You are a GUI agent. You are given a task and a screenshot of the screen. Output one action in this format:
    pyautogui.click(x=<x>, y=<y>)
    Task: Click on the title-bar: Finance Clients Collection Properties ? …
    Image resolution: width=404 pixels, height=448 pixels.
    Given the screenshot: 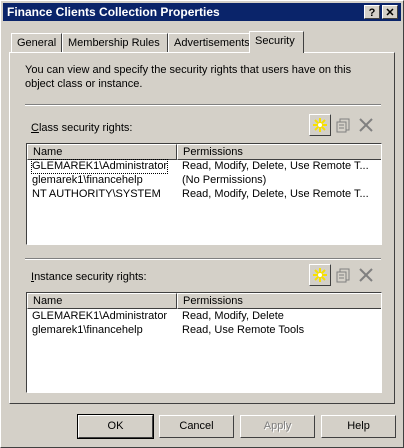 What is the action you would take?
    pyautogui.click(x=202, y=12)
    